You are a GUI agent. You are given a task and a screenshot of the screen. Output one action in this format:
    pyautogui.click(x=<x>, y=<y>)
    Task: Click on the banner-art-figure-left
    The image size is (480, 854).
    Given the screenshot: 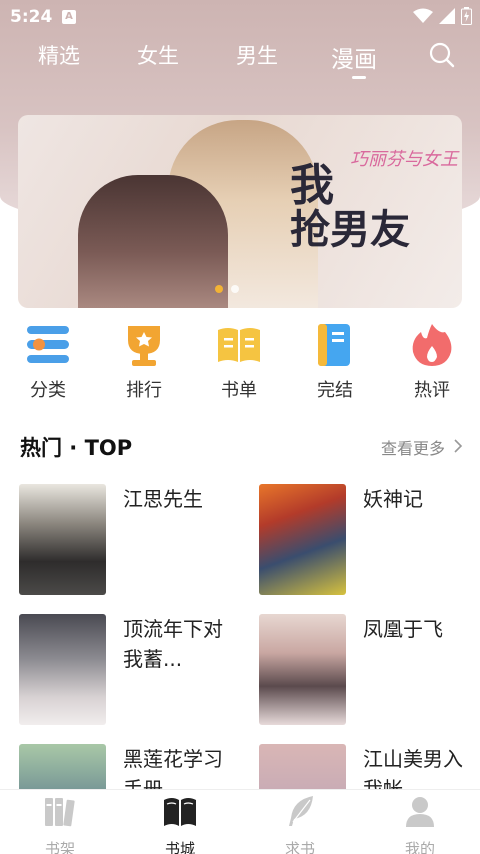 What is the action you would take?
    pyautogui.click(x=153, y=241)
    